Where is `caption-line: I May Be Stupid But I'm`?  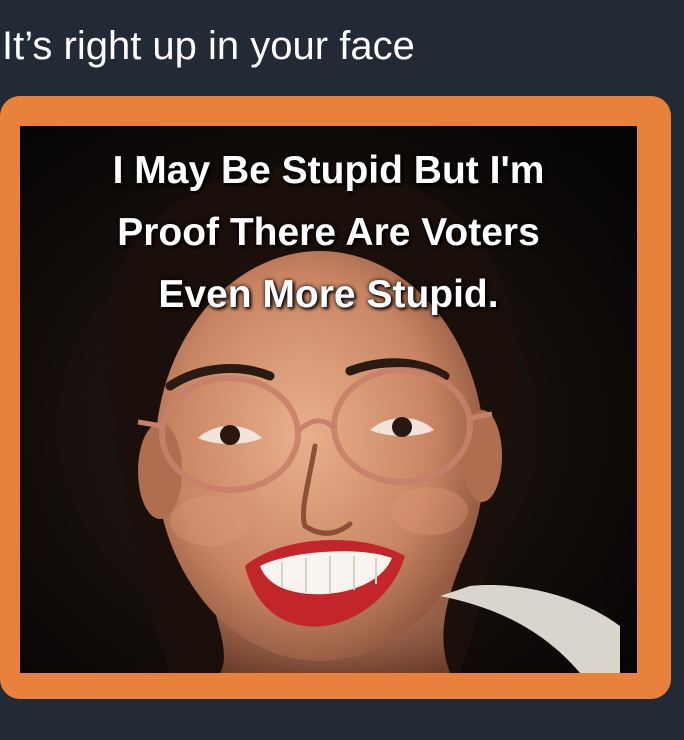
caption-line: I May Be Stupid But I'm is located at coordinates (328, 170).